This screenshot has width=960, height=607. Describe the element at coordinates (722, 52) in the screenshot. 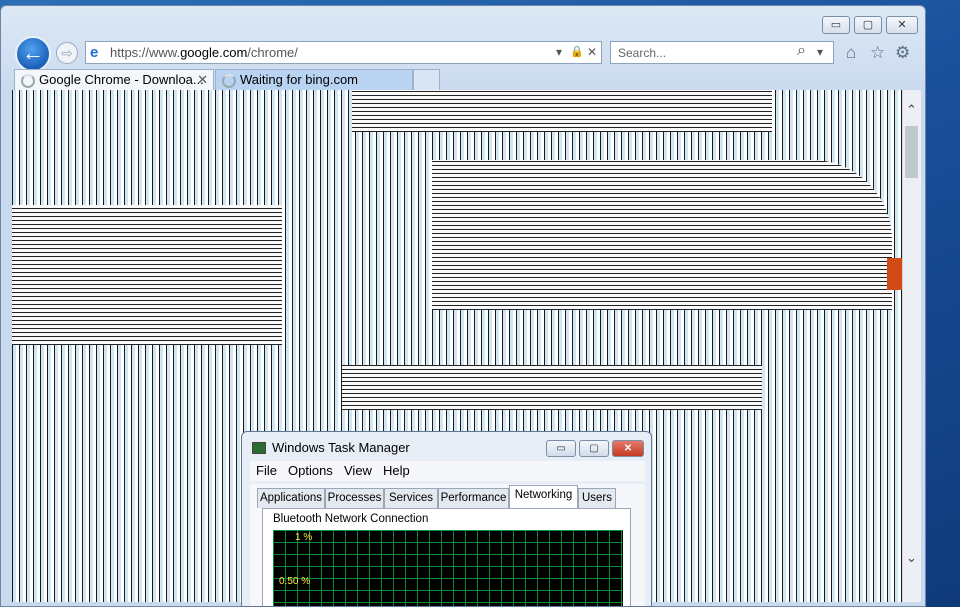

I see `search-box: Search... ⌕ ▾` at that location.